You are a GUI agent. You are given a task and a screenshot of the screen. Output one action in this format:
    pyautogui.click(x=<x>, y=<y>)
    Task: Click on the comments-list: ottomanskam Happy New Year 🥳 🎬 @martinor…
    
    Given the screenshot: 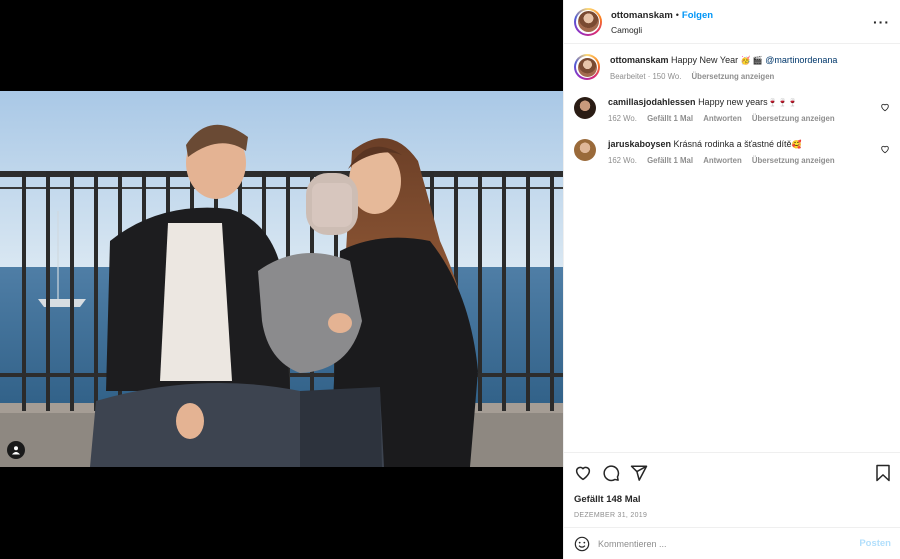 What is the action you would take?
    pyautogui.click(x=732, y=104)
    